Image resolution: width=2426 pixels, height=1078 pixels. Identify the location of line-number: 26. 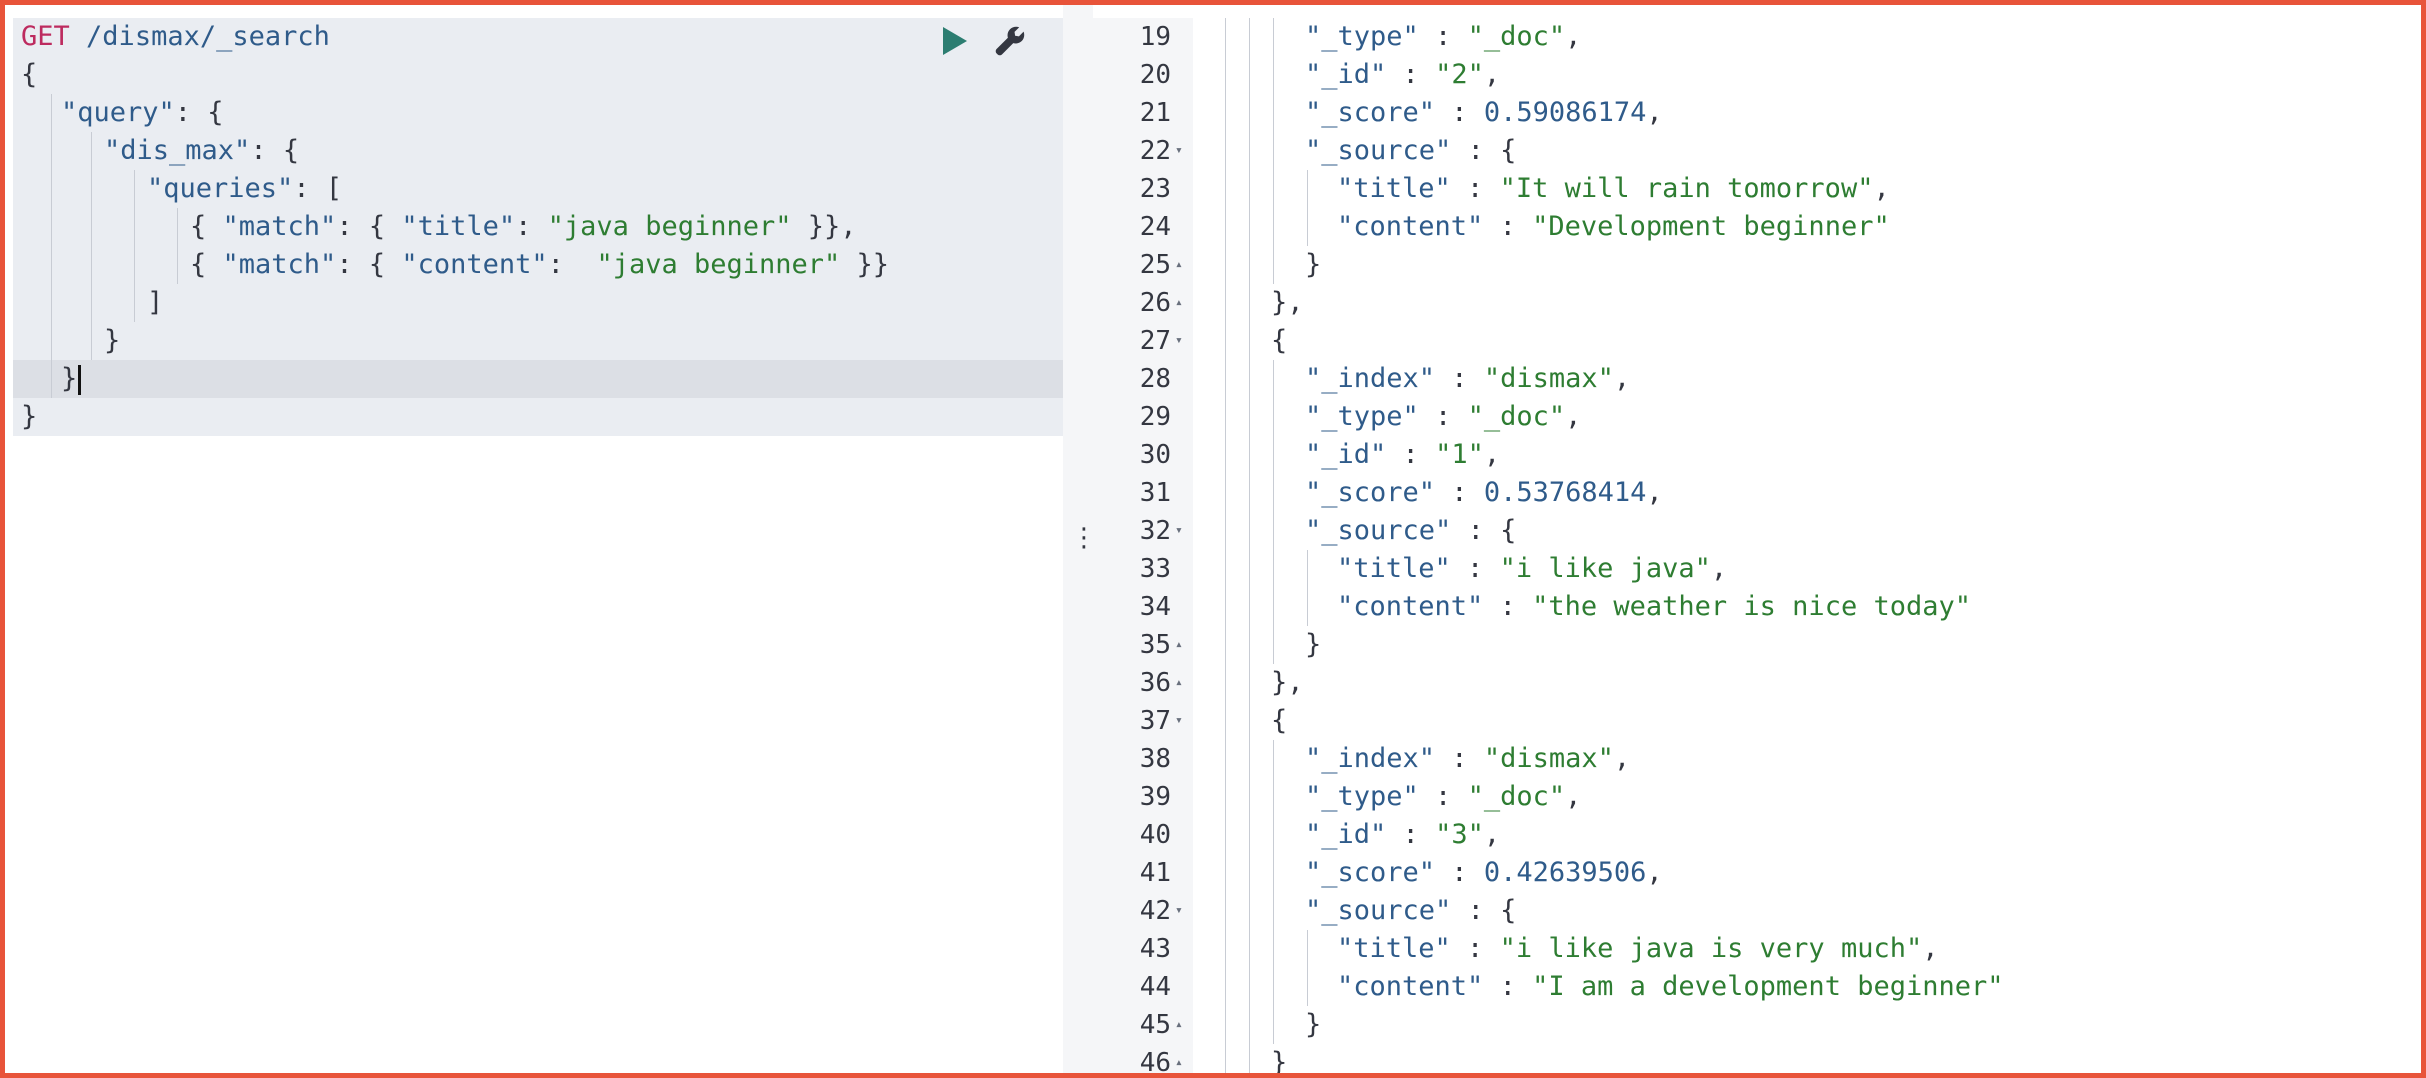
(1155, 303).